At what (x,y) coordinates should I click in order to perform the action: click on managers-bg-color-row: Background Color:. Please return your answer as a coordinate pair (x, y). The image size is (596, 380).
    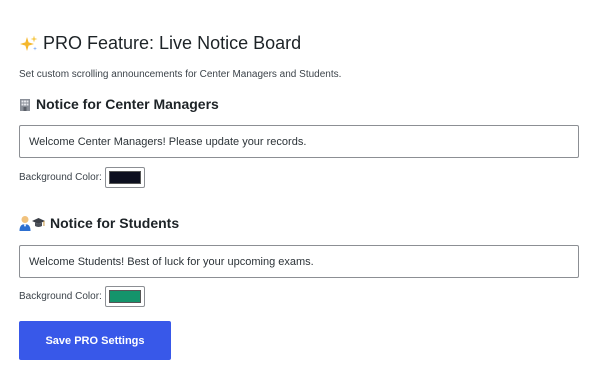
    Looking at the image, I should click on (82, 177).